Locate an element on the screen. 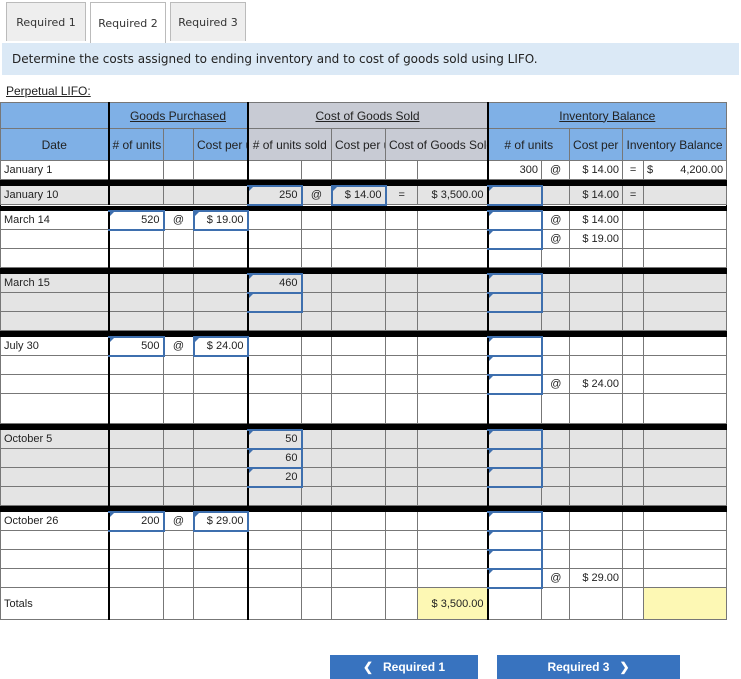  header-date: Date is located at coordinates (54, 144).